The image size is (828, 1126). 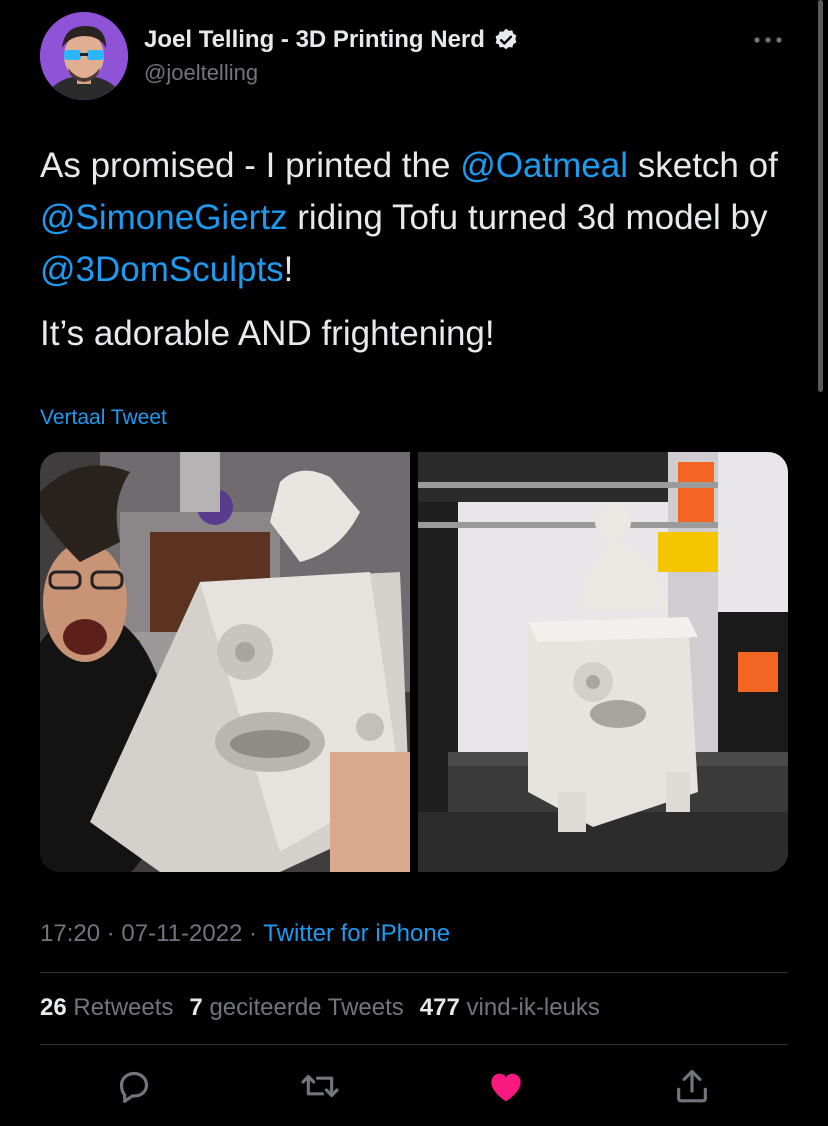 What do you see at coordinates (544, 165) in the screenshot?
I see `mention-link: @Oatmeal` at bounding box center [544, 165].